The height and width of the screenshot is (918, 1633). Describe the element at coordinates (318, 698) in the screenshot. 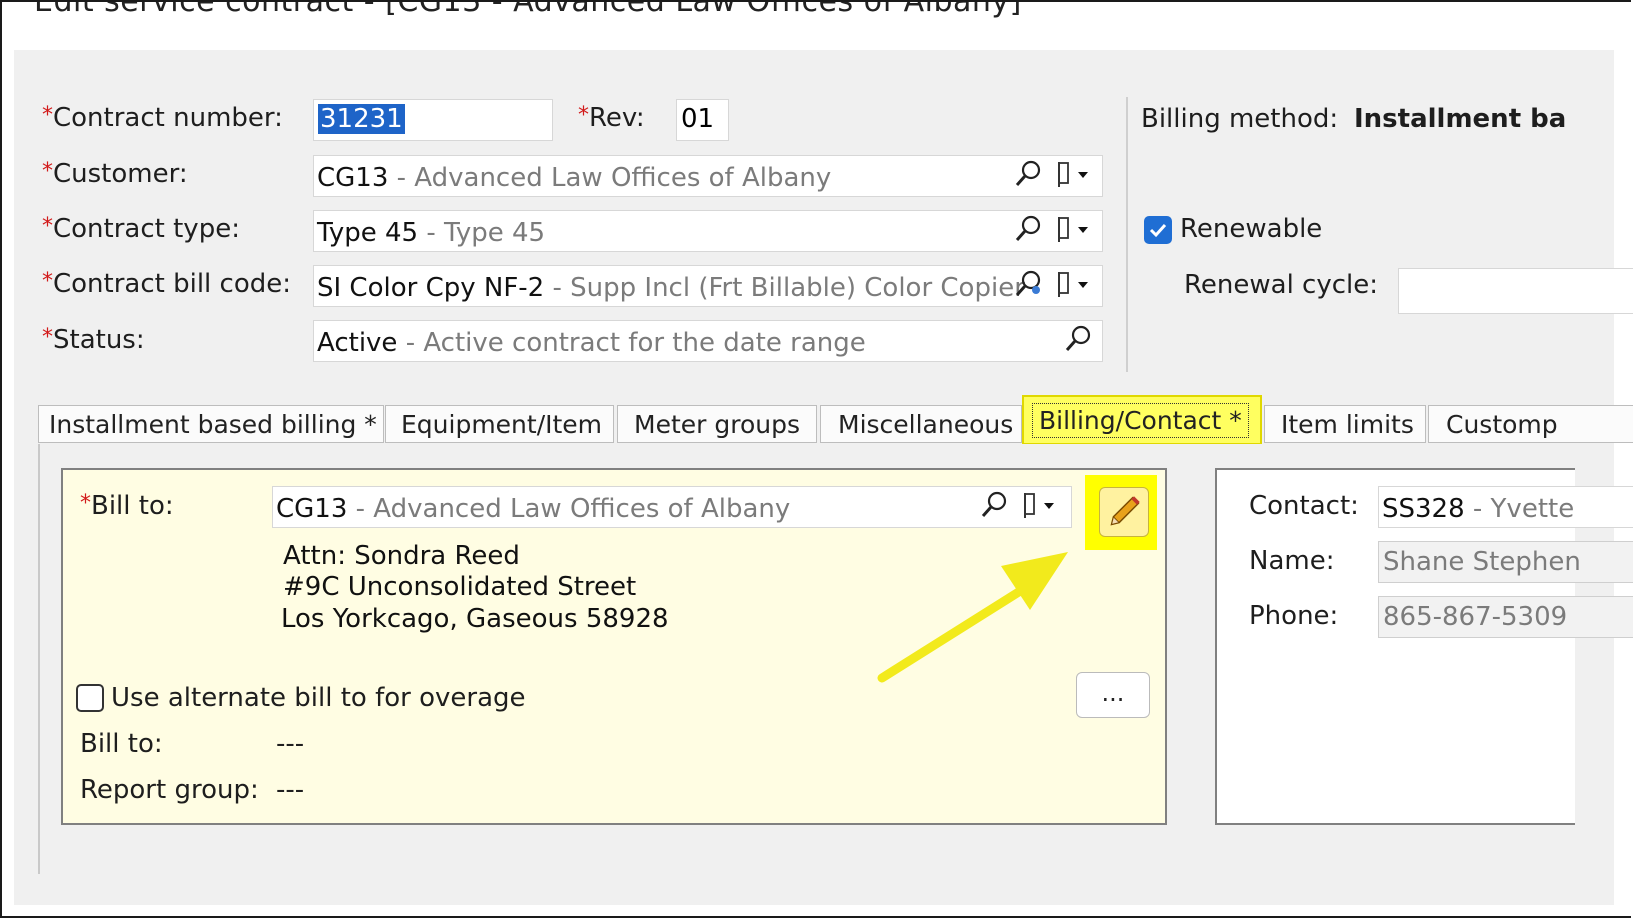

I see `use-alternate-label: Use alternate bill to for overage` at that location.